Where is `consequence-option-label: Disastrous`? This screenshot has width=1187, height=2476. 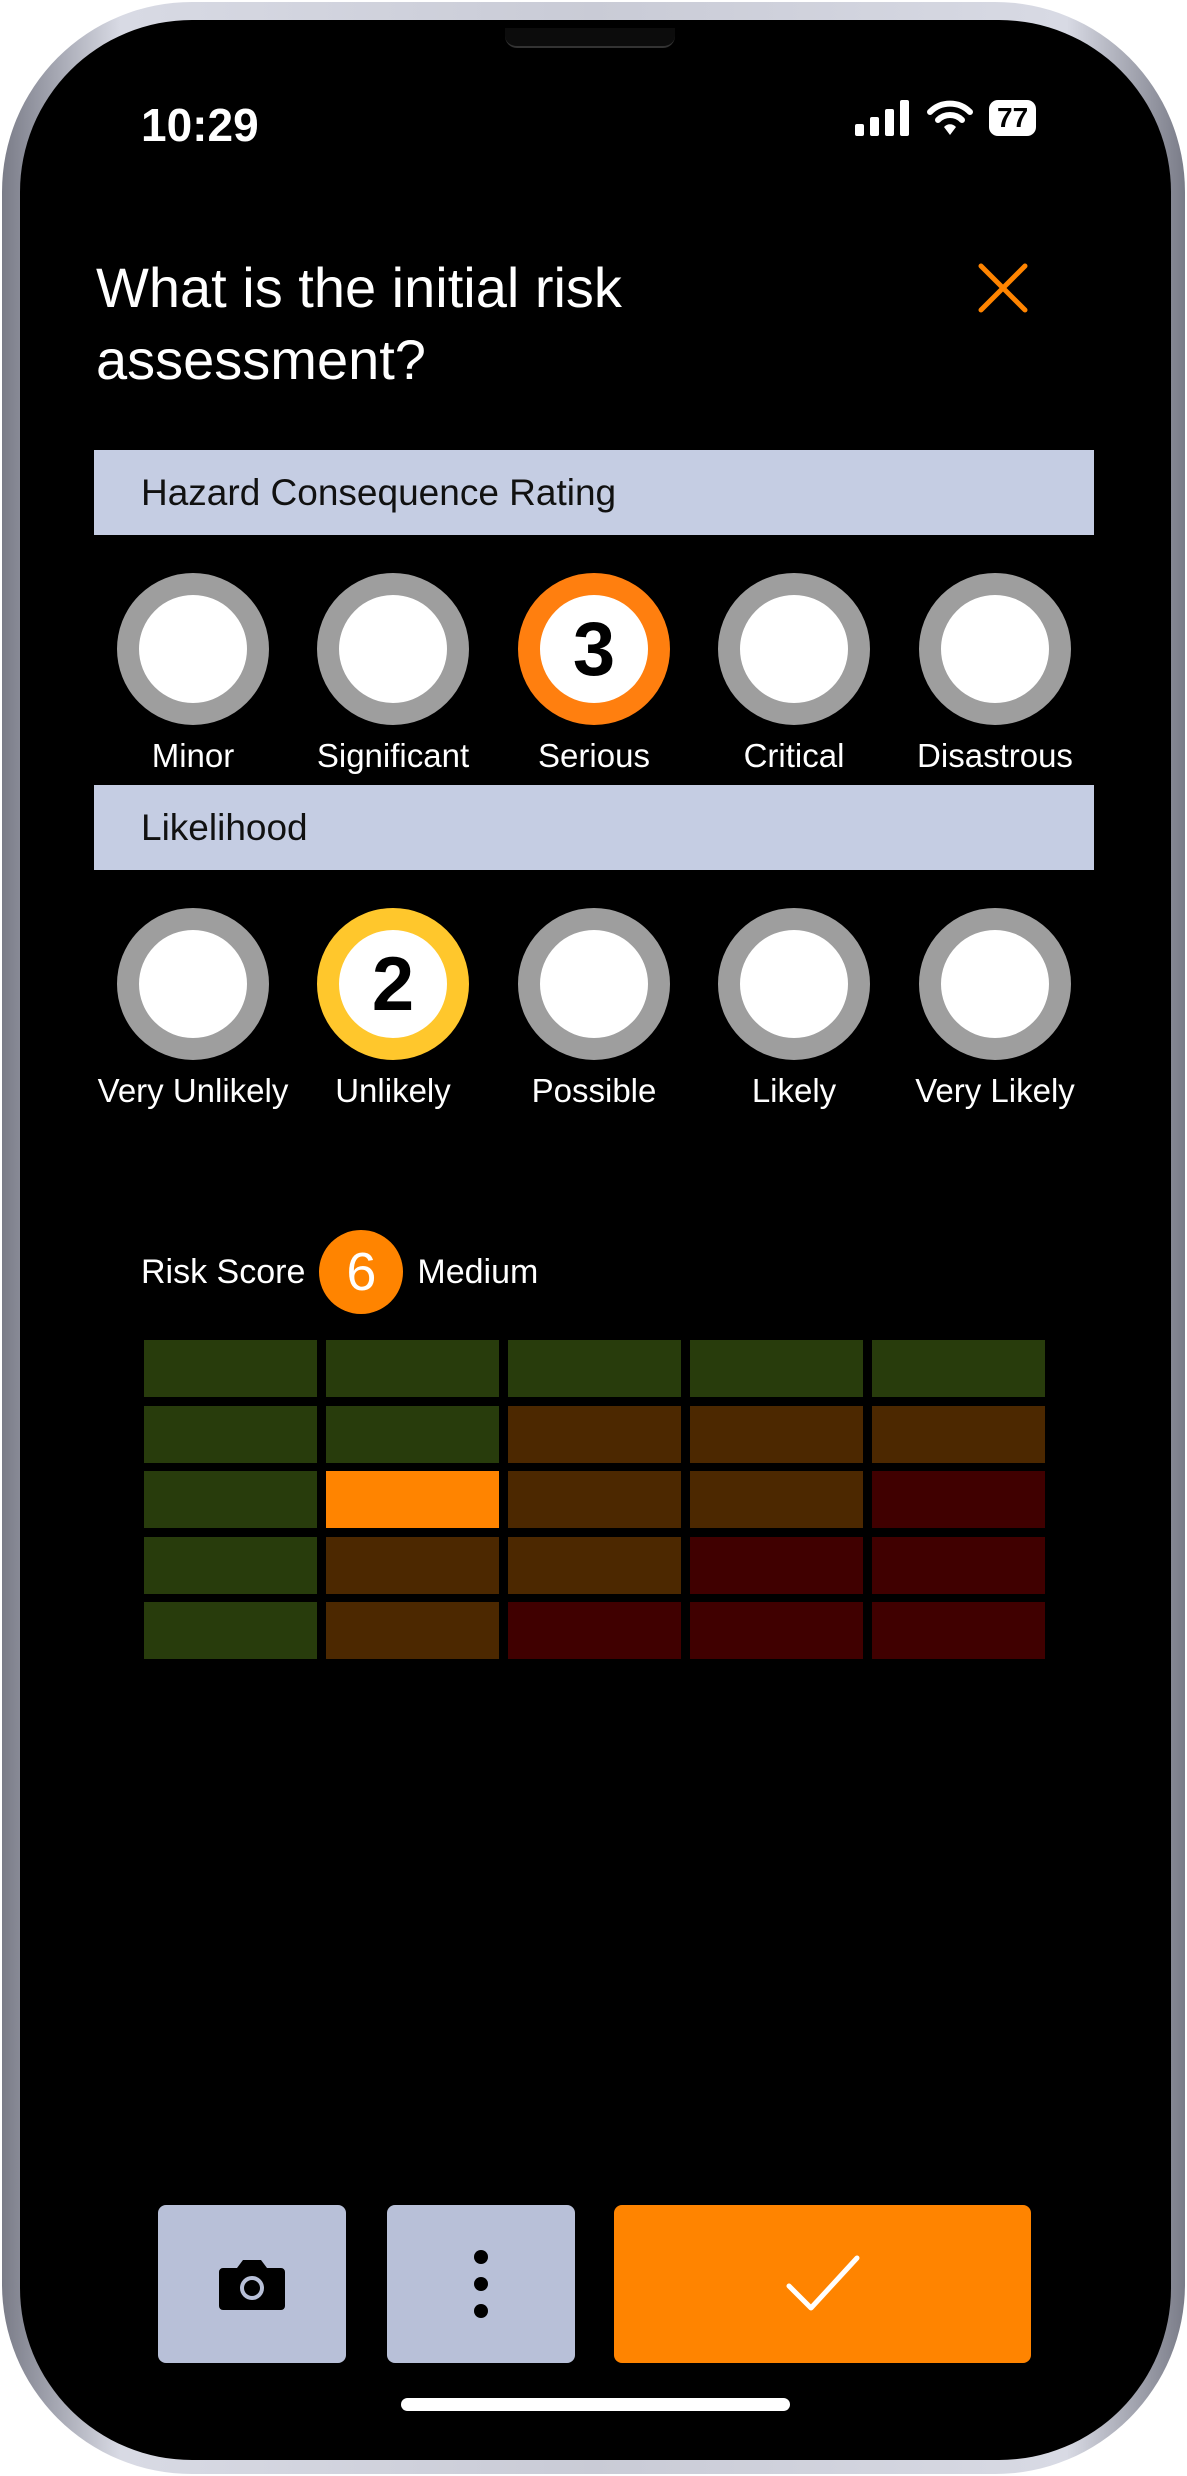
consequence-option-label: Disastrous is located at coordinates (995, 755).